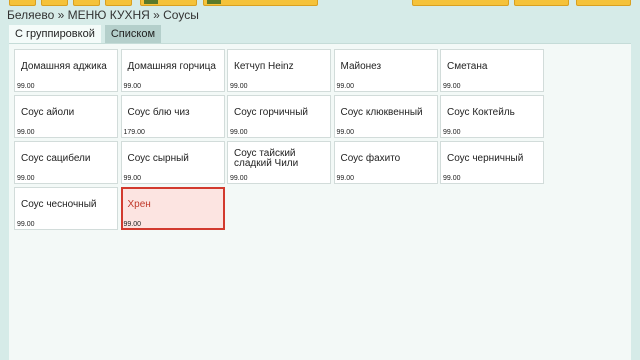  What do you see at coordinates (492, 70) in the screenshot?
I see `product-tile: Сметана 99.00` at bounding box center [492, 70].